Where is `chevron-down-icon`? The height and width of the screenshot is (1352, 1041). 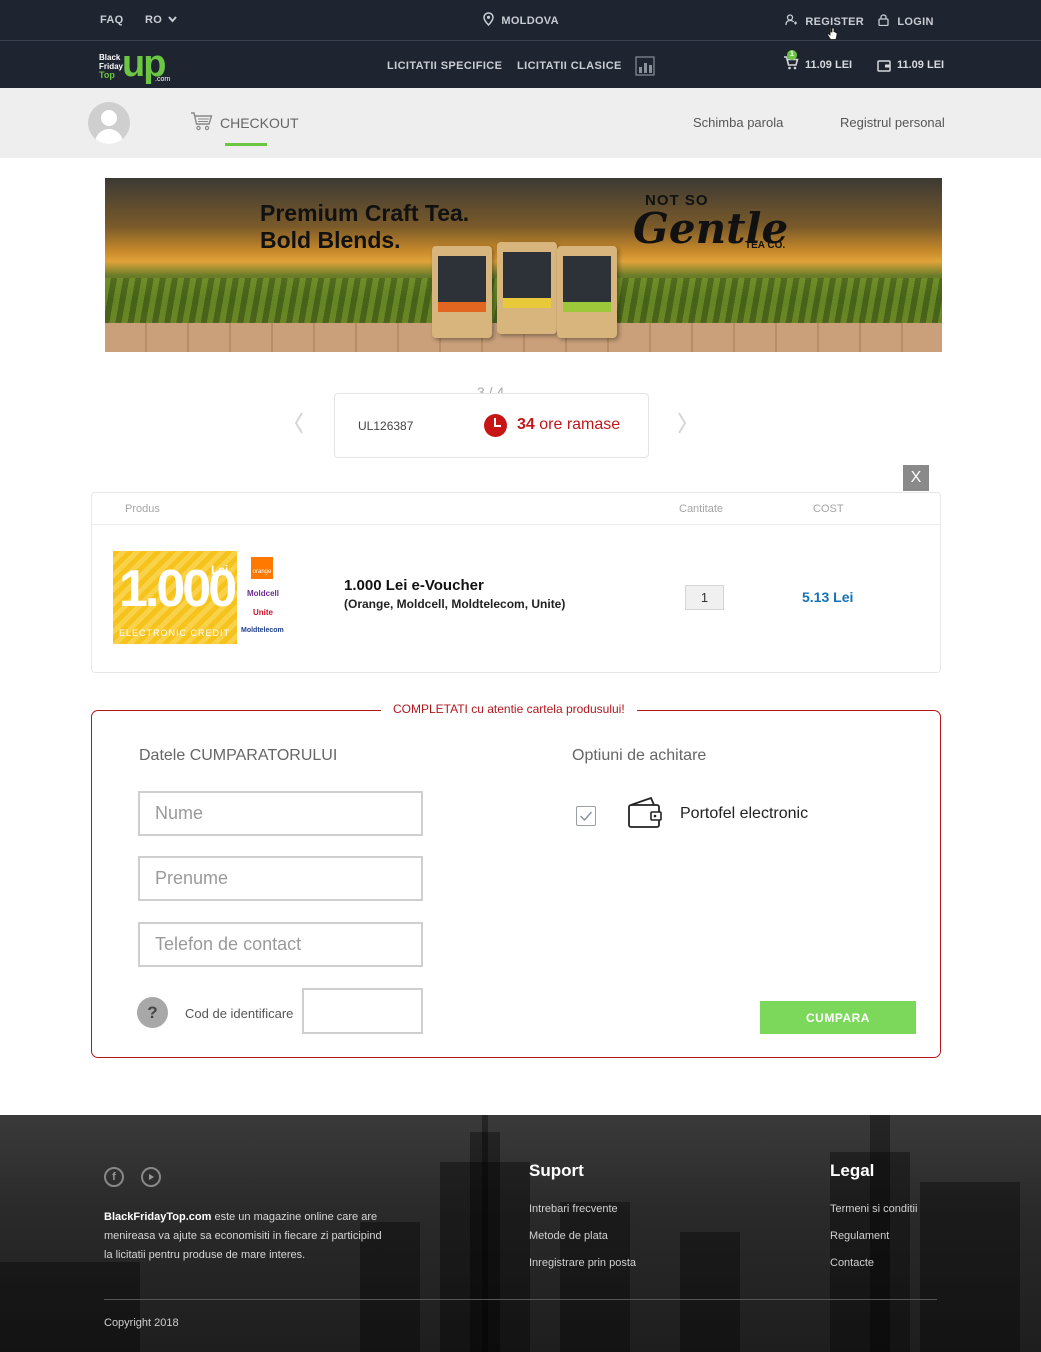 chevron-down-icon is located at coordinates (173, 19).